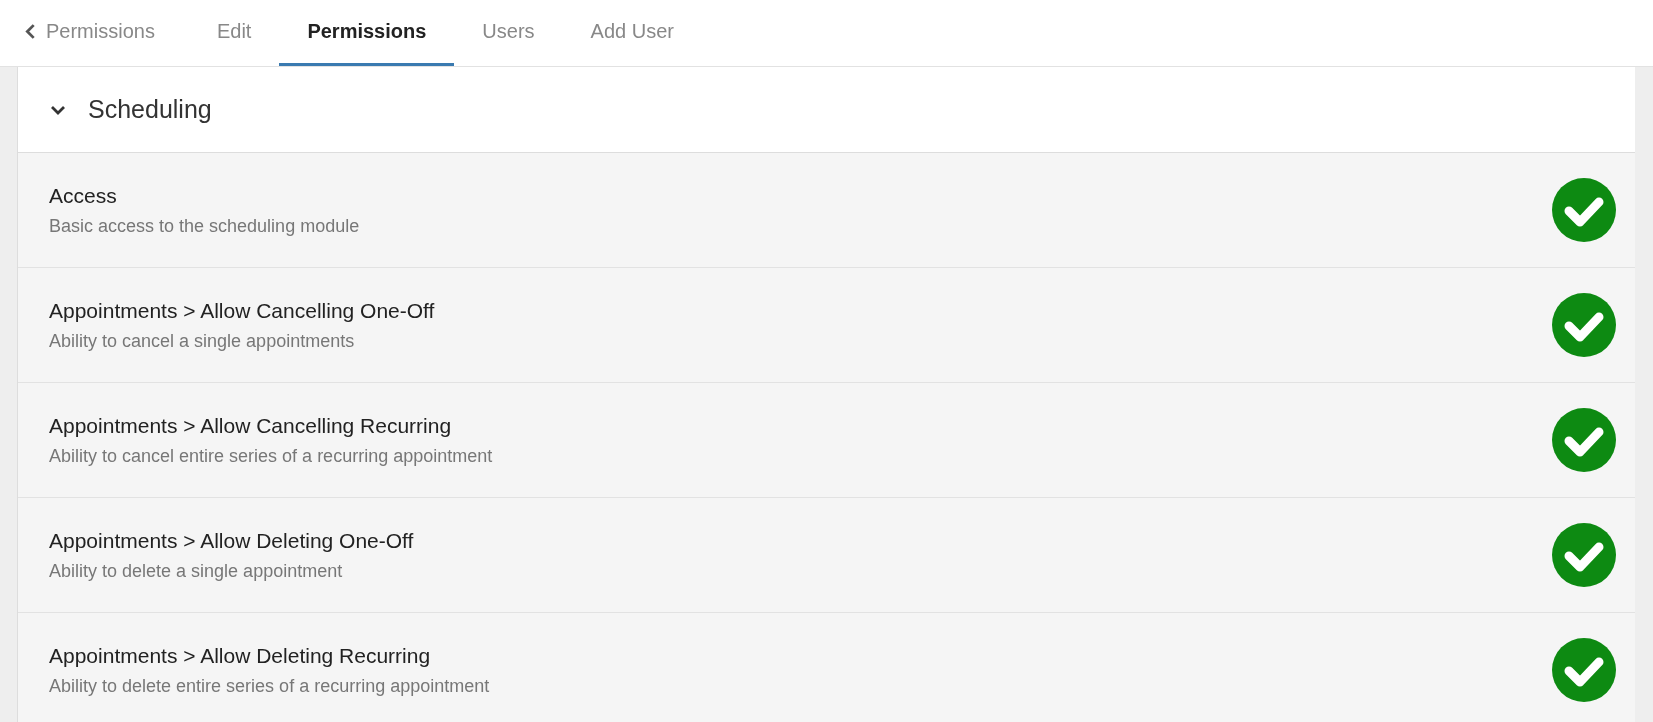  What do you see at coordinates (107, 33) in the screenshot?
I see `back-link: Permissions` at bounding box center [107, 33].